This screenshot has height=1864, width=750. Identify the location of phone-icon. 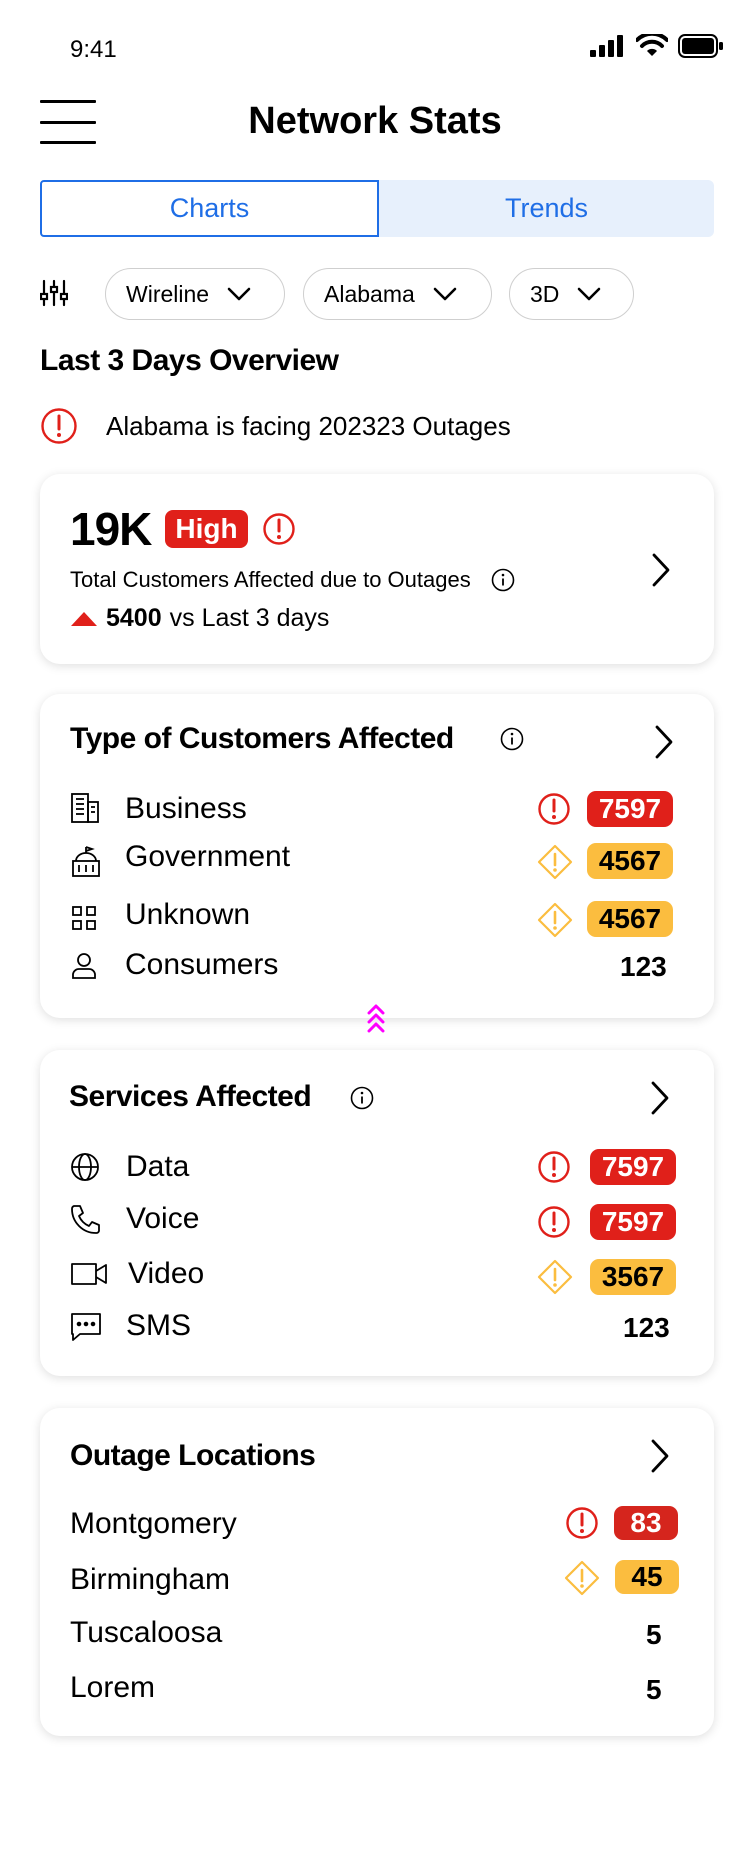
(85, 1219).